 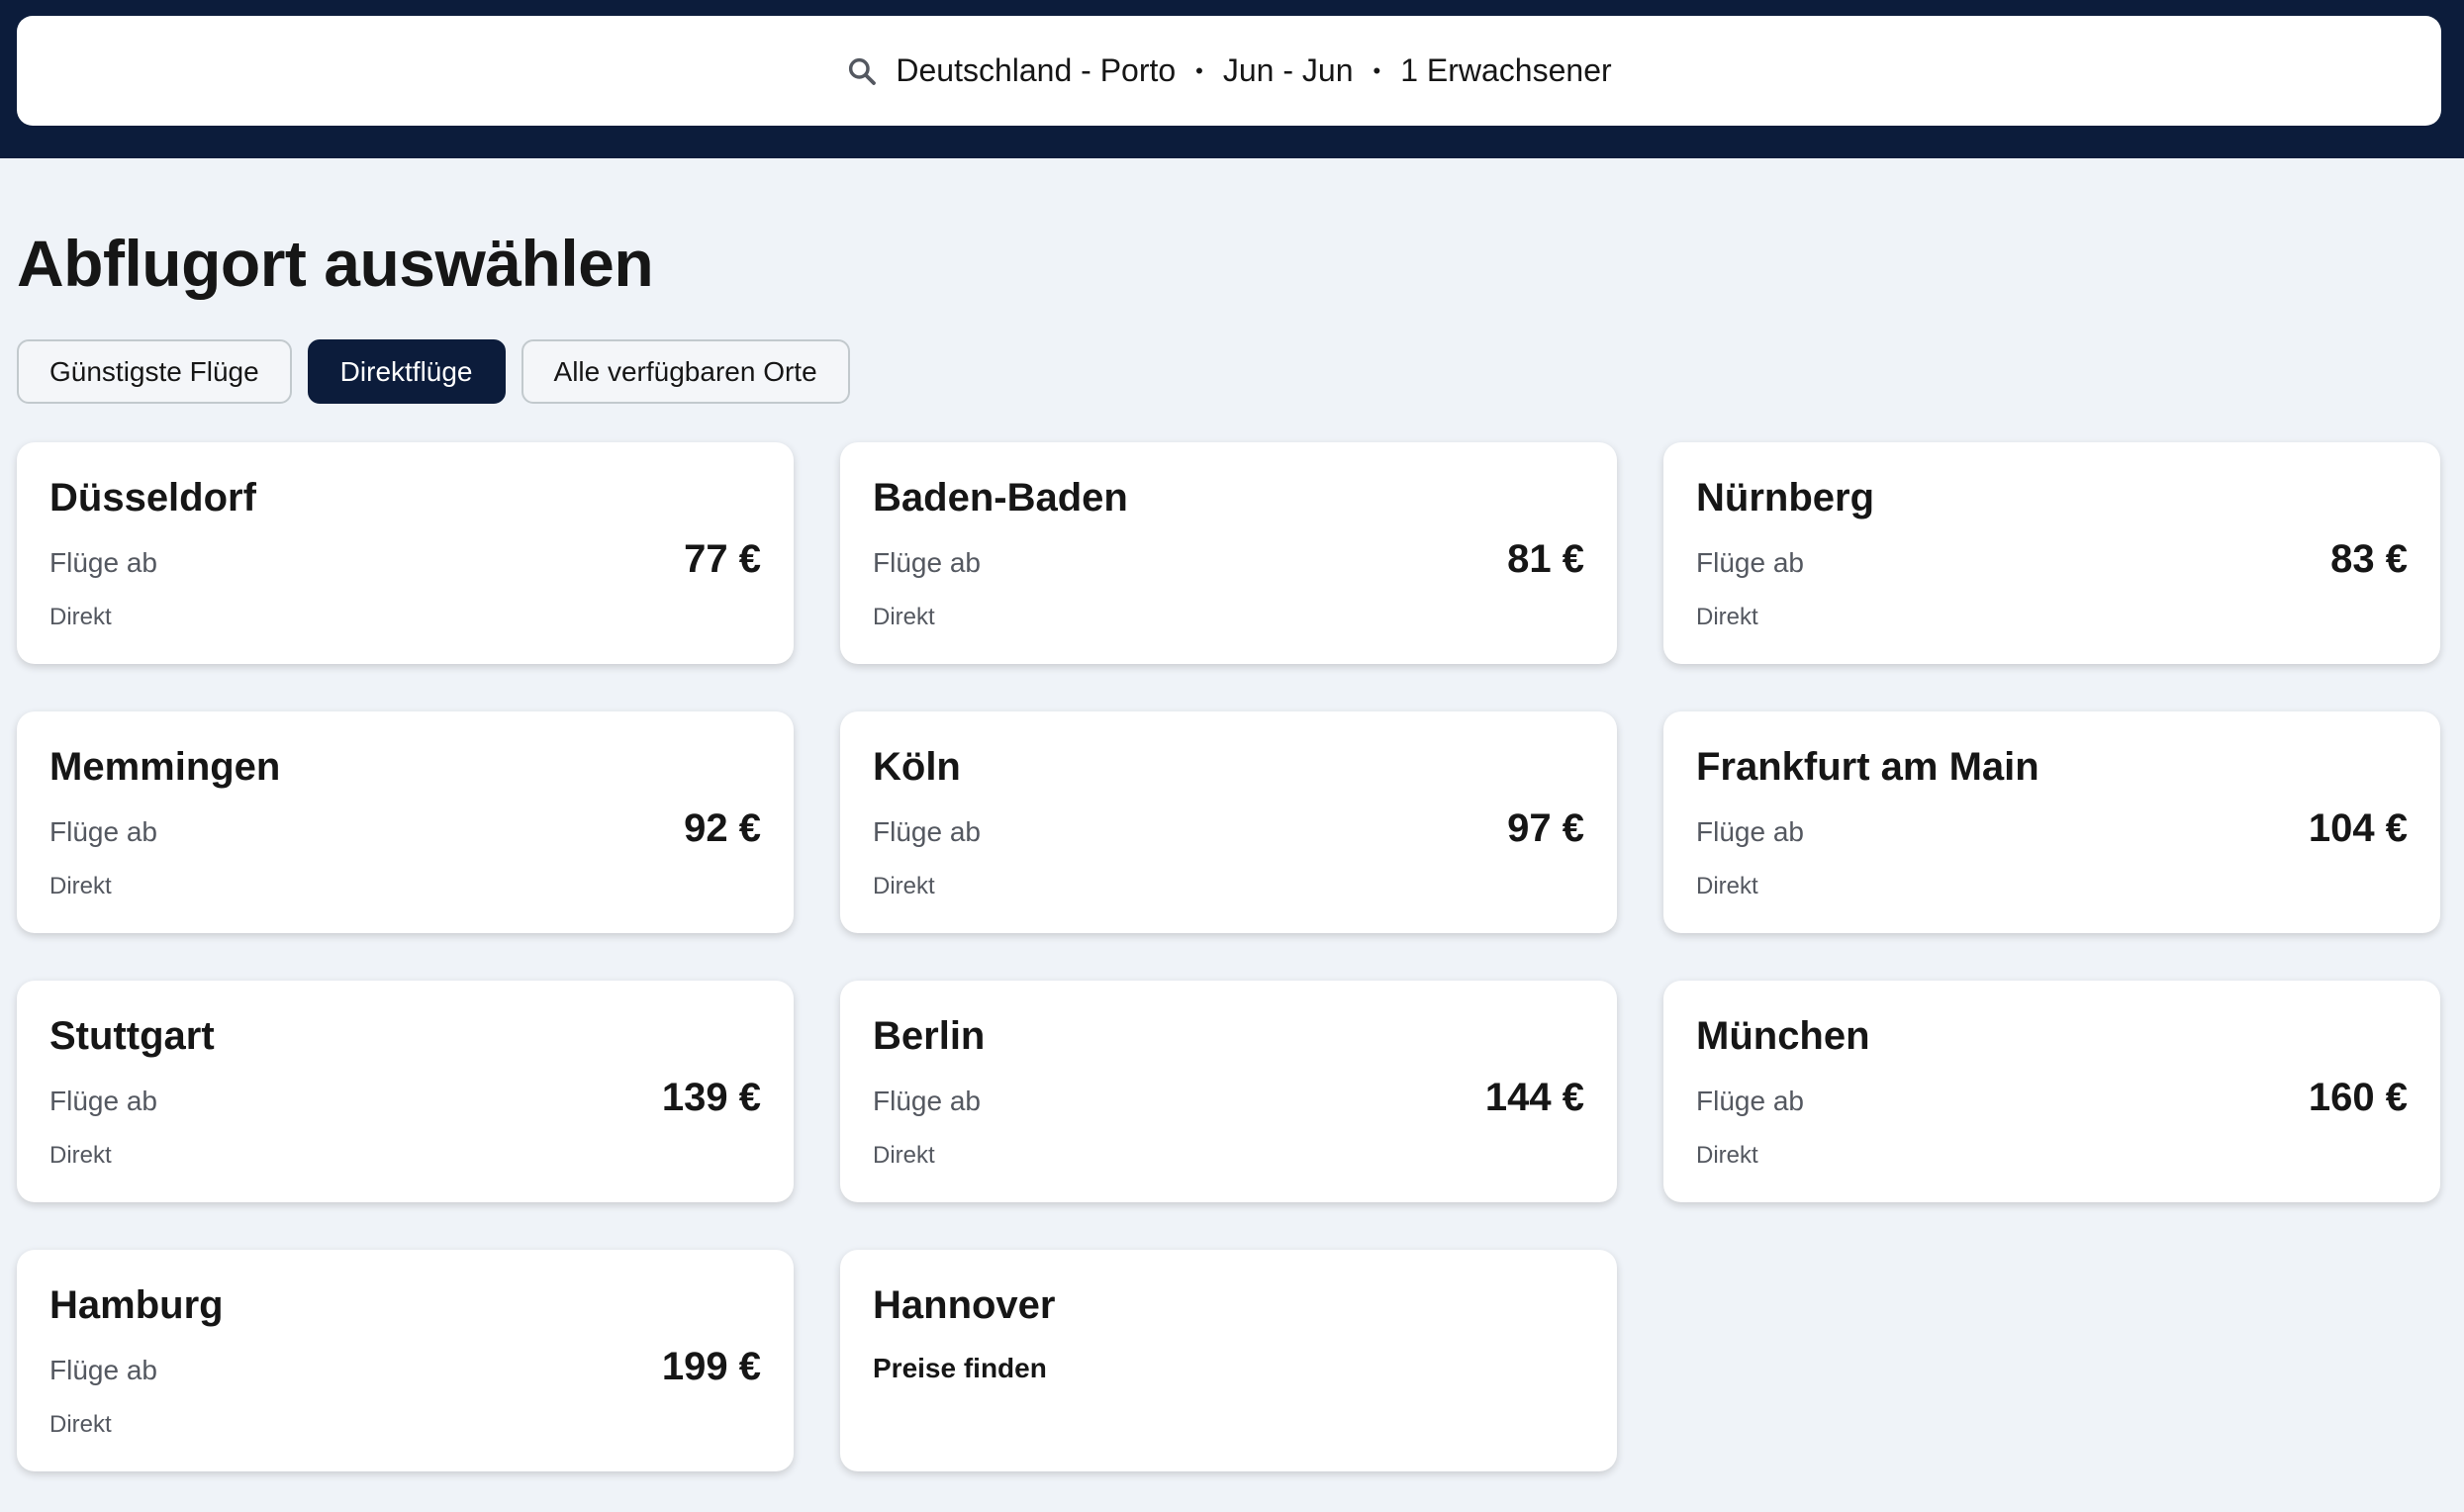 What do you see at coordinates (2369, 559) in the screenshot?
I see `card-price: 83 €` at bounding box center [2369, 559].